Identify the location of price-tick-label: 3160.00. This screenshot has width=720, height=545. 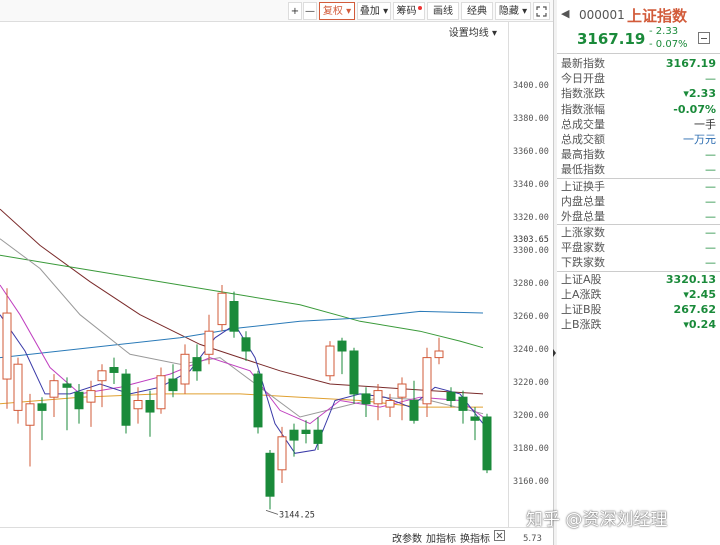
(531, 482).